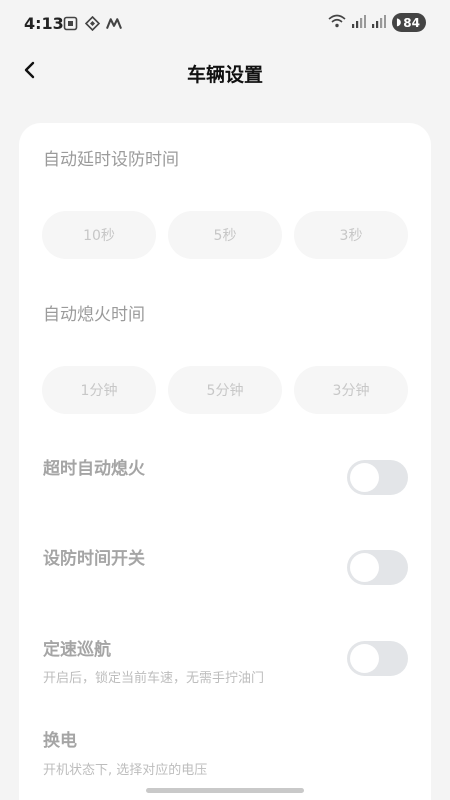 This screenshot has height=800, width=450. Describe the element at coordinates (94, 559) in the screenshot. I see `arm-time-switch-label: 设防时间开关` at that location.